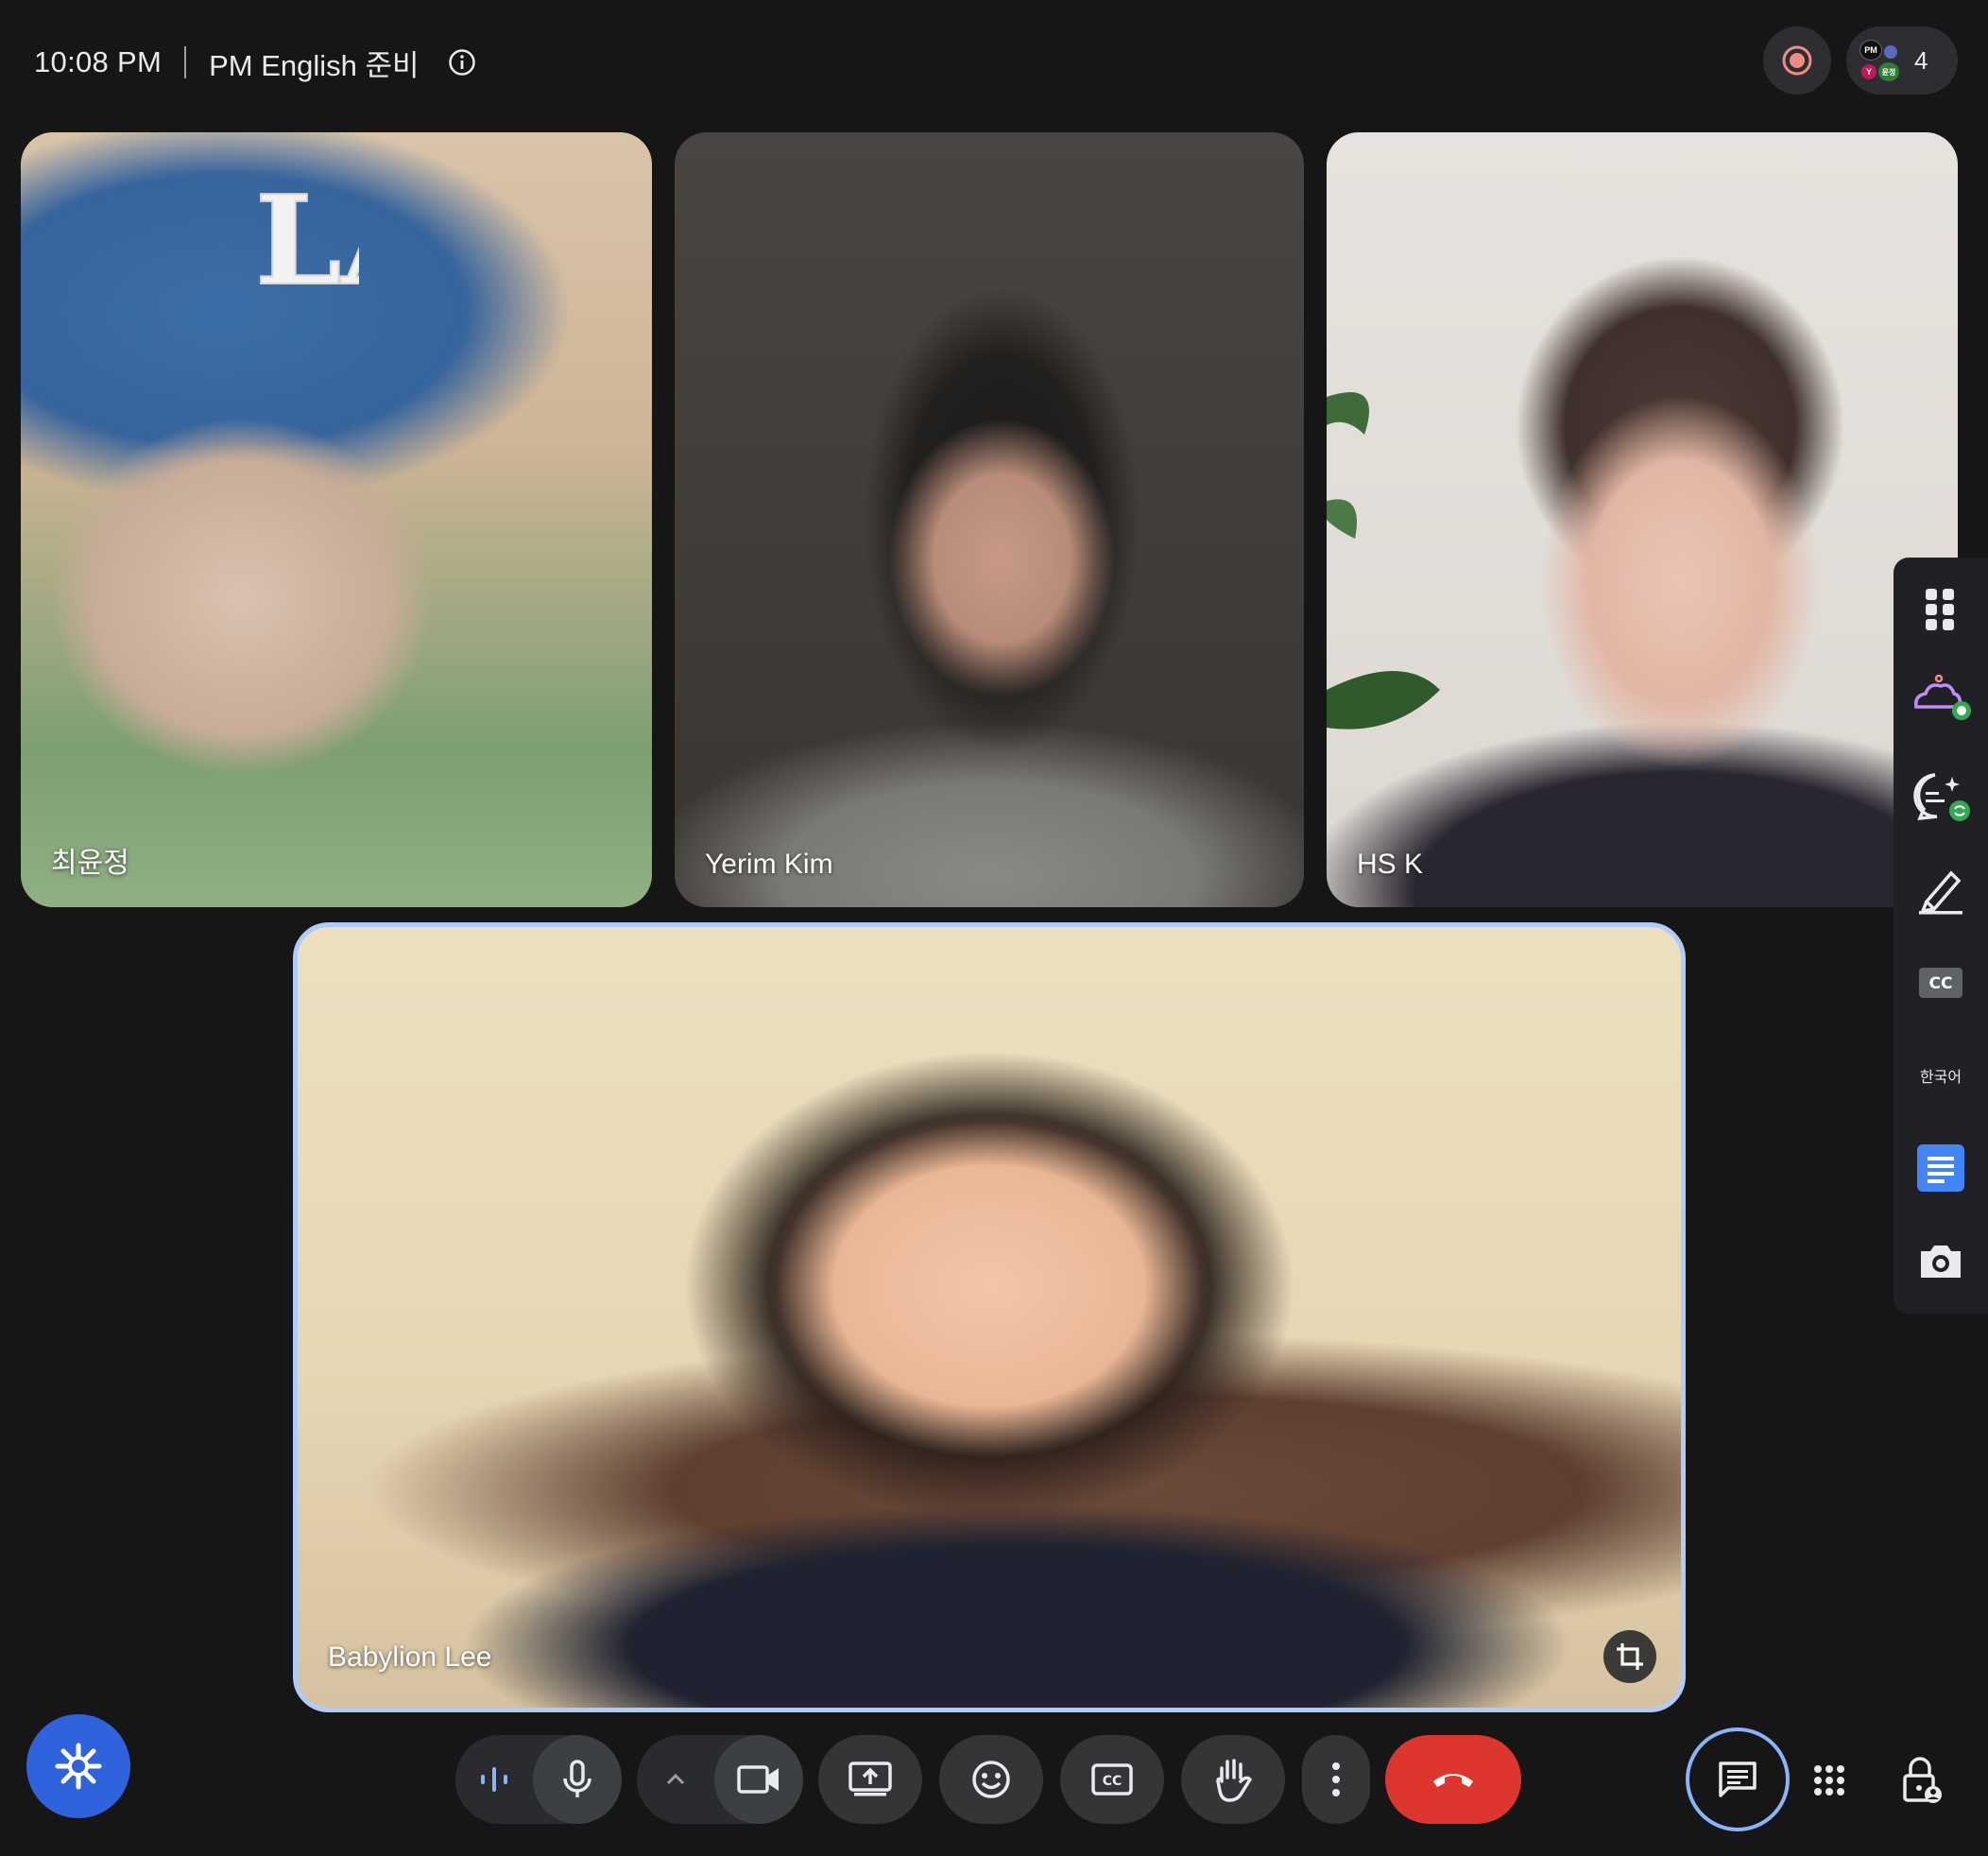 The image size is (1988, 1856). I want to click on raise-hand-button, so click(1233, 1779).